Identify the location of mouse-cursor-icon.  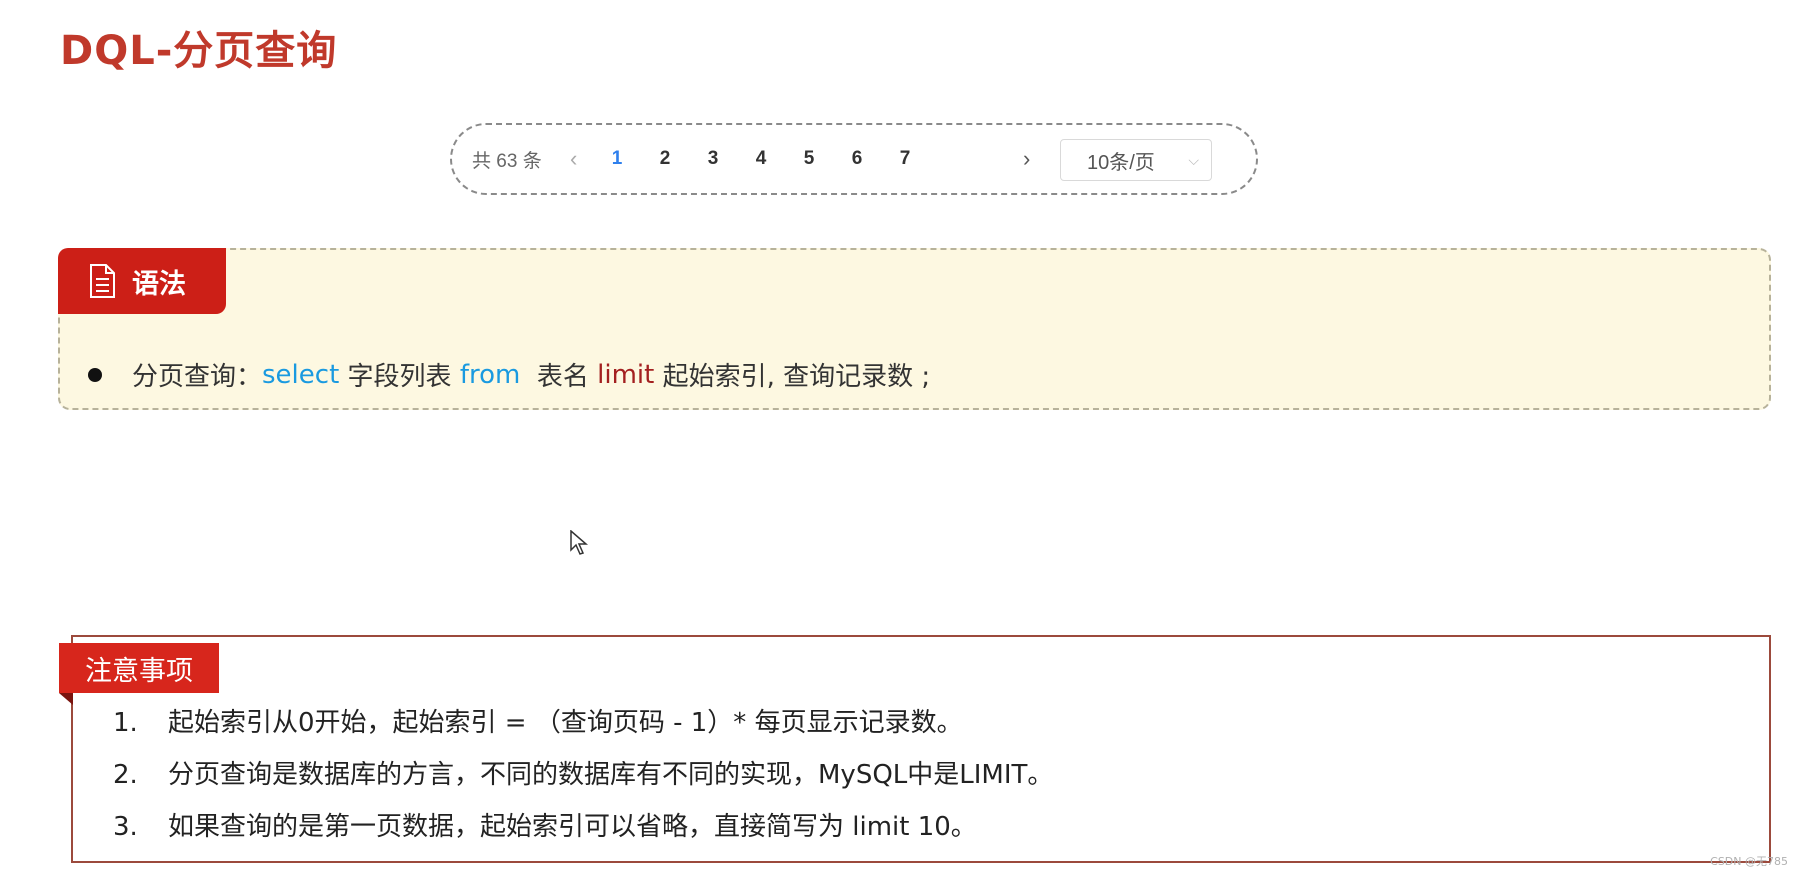
(579, 544).